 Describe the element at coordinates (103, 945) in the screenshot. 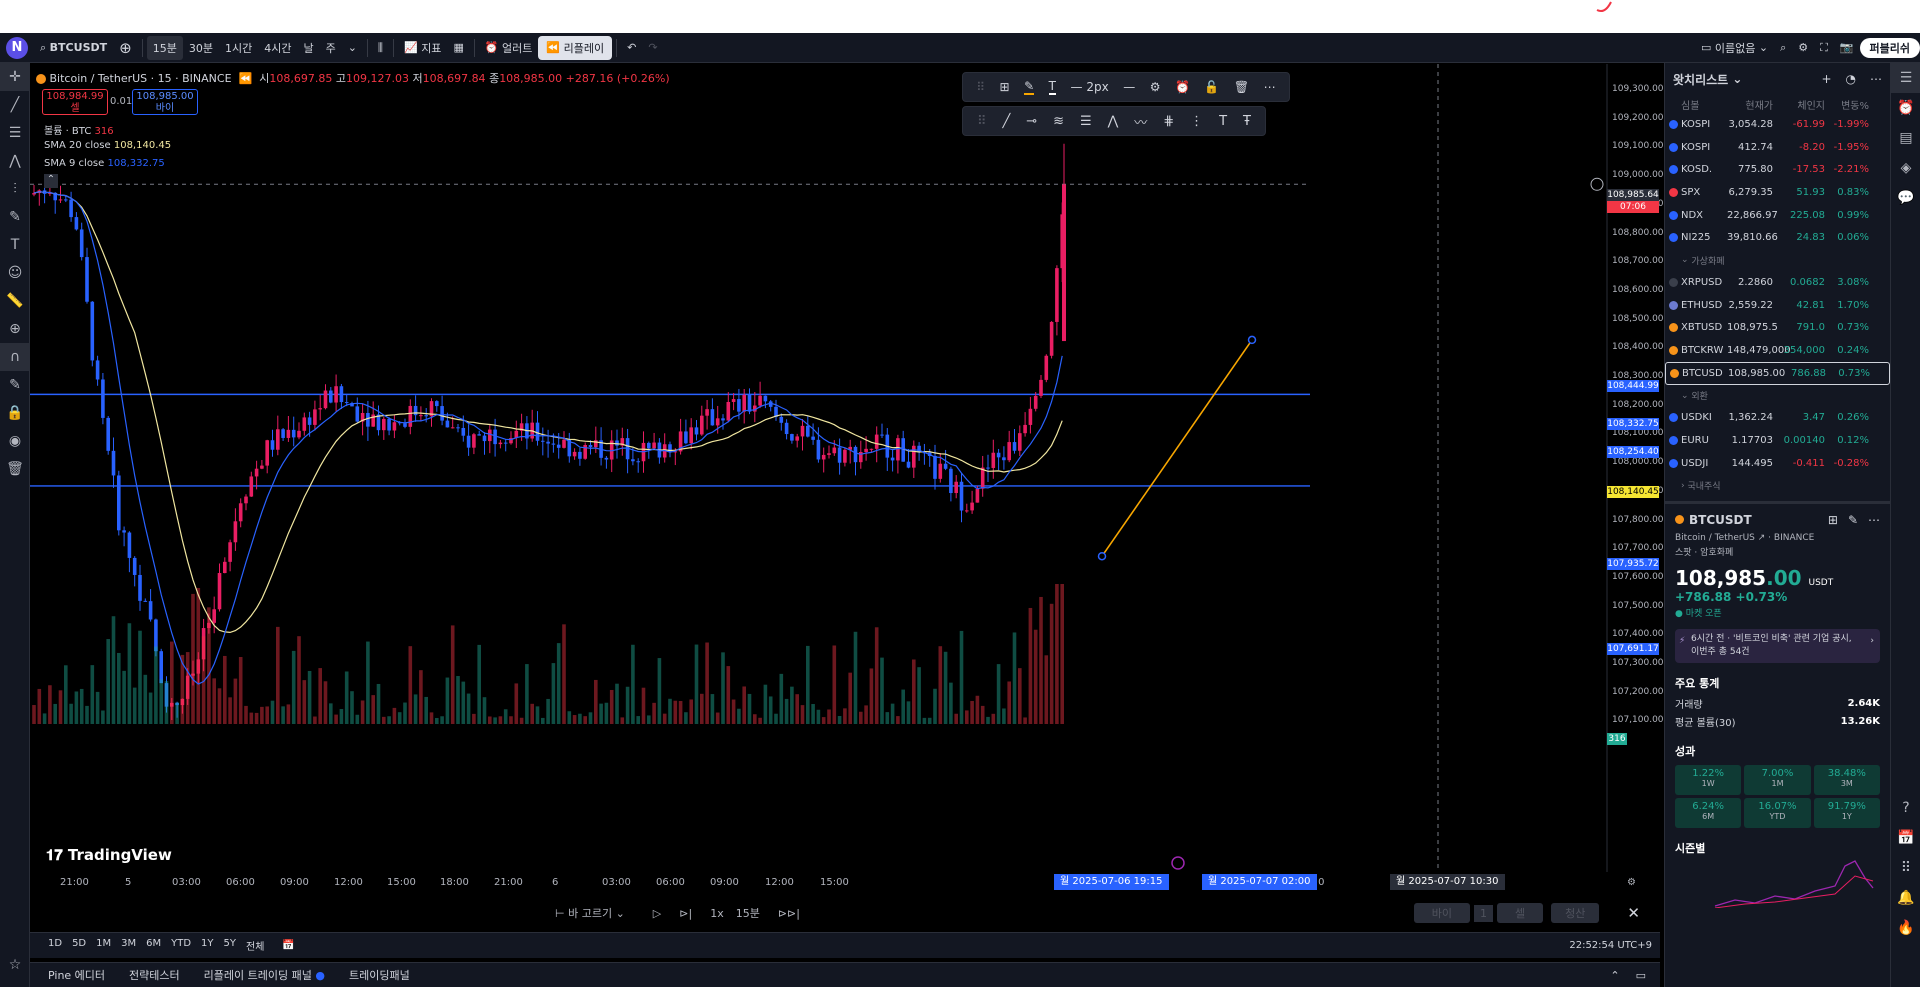

I see `range-1m: 1M` at that location.